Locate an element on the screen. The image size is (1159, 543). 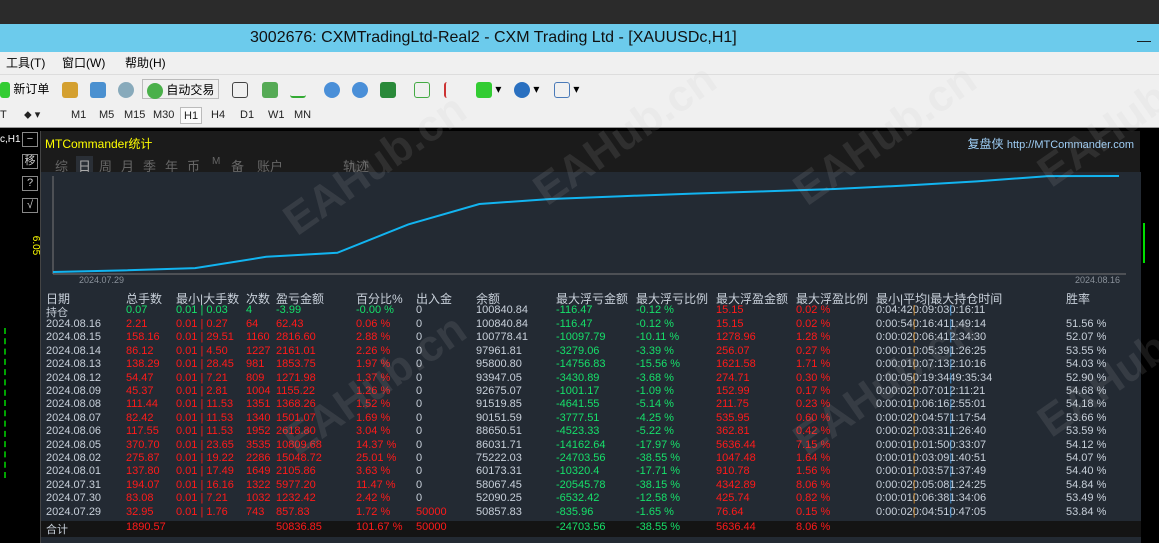
pnl: 1853.75 is located at coordinates (296, 364).